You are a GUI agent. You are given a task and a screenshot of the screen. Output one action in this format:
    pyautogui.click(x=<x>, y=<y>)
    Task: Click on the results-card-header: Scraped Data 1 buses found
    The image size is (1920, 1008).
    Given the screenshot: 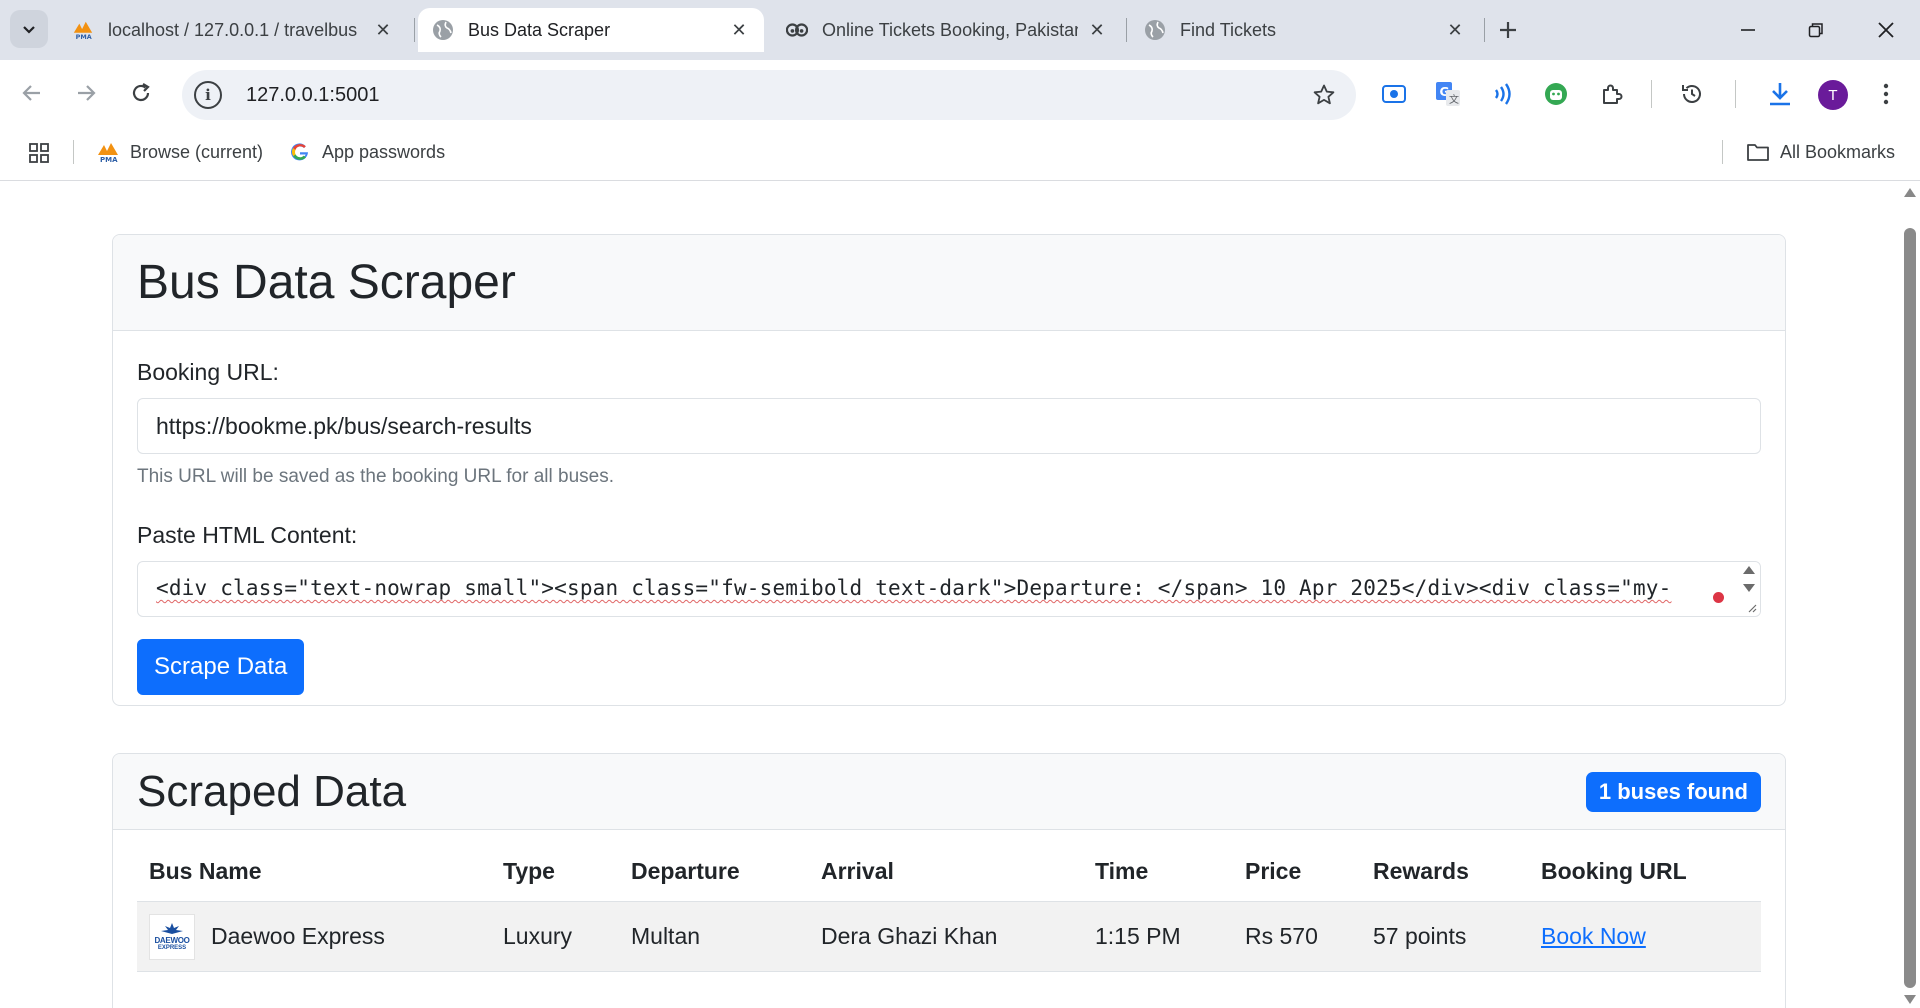 What is the action you would take?
    pyautogui.click(x=949, y=792)
    